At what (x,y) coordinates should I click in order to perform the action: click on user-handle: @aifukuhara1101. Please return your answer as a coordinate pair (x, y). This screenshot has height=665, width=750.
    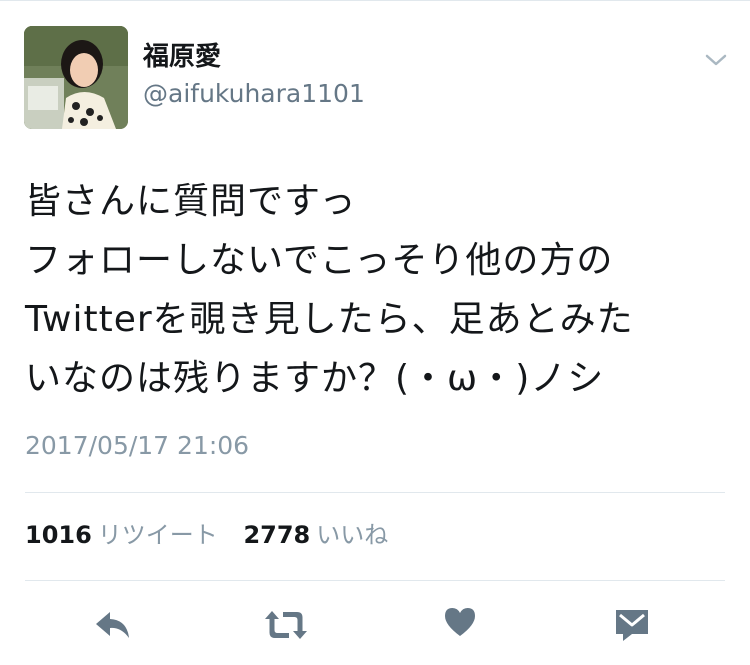
    Looking at the image, I should click on (254, 94).